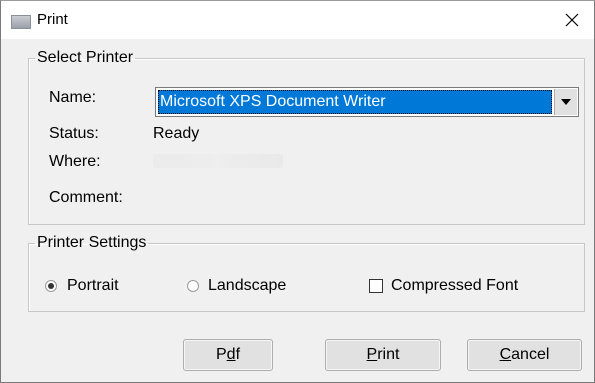 The width and height of the screenshot is (595, 383). What do you see at coordinates (176, 133) in the screenshot?
I see `status-value: Ready` at bounding box center [176, 133].